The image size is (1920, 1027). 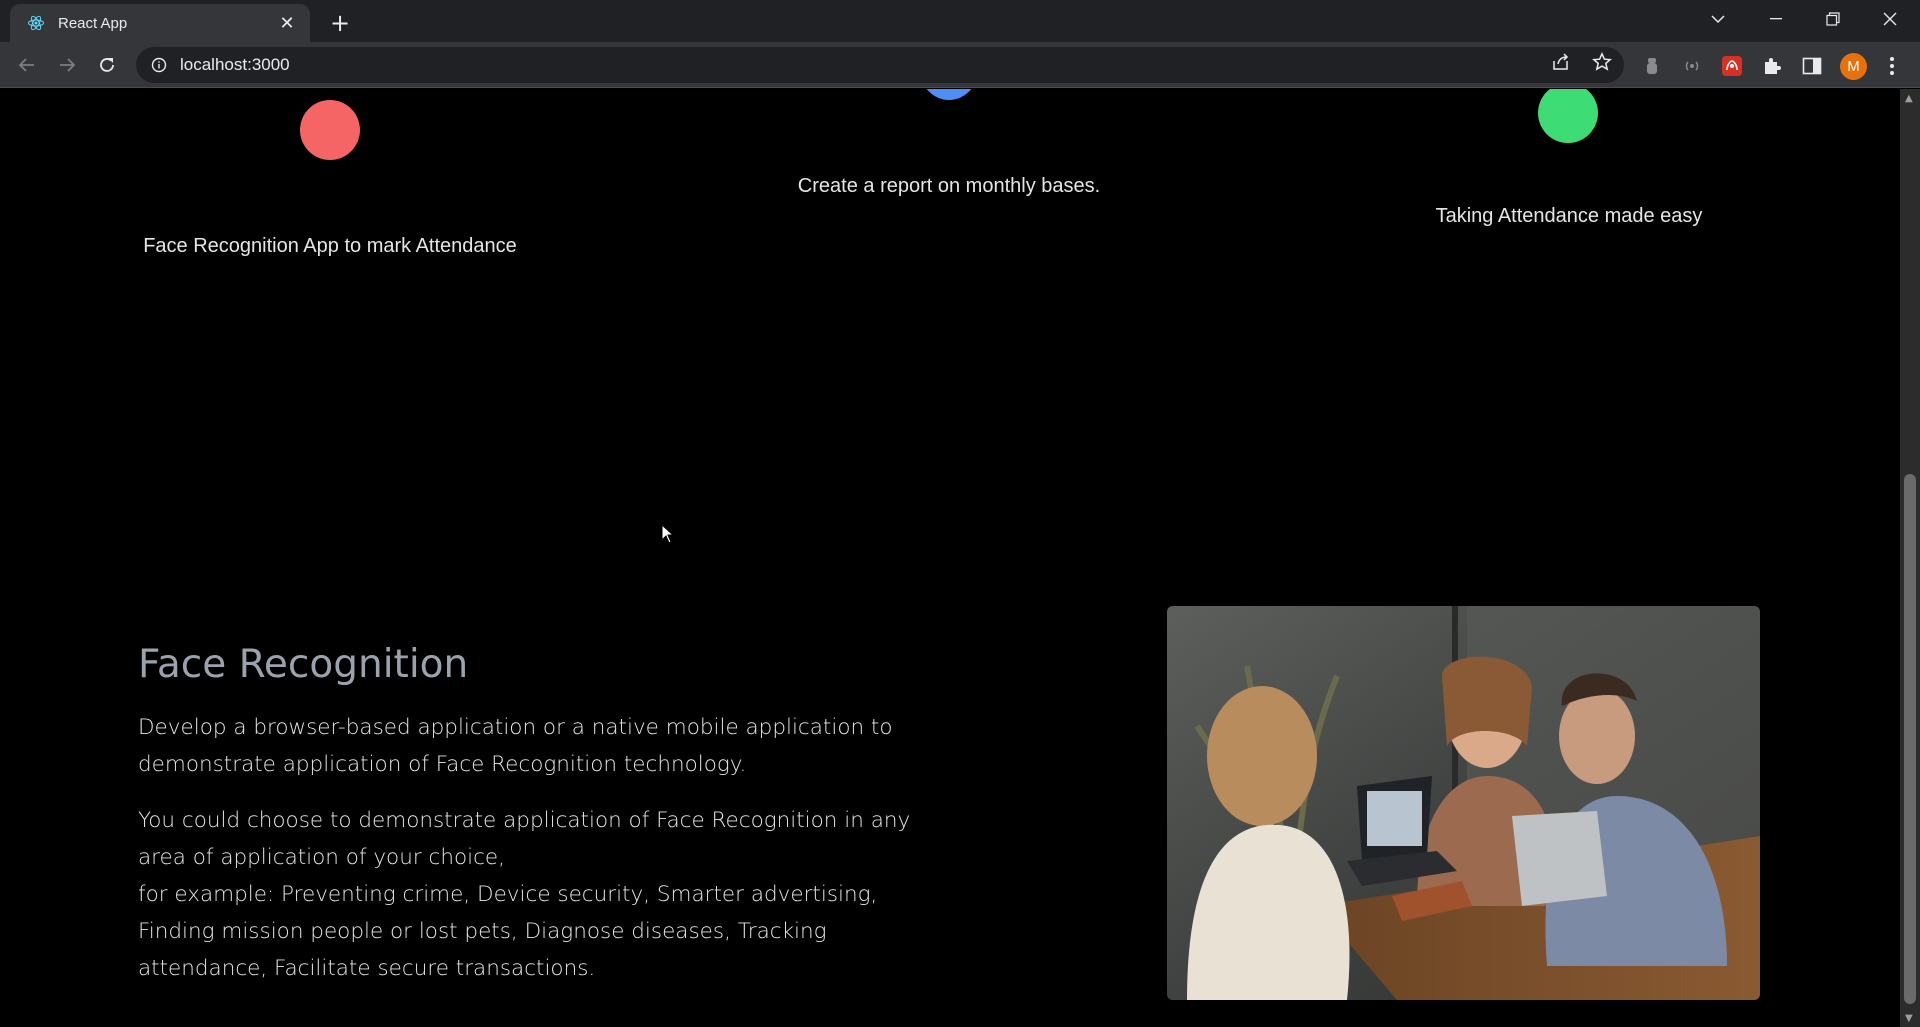 What do you see at coordinates (960, 21) in the screenshot?
I see `browser-tab-strip: React App ✕ +` at bounding box center [960, 21].